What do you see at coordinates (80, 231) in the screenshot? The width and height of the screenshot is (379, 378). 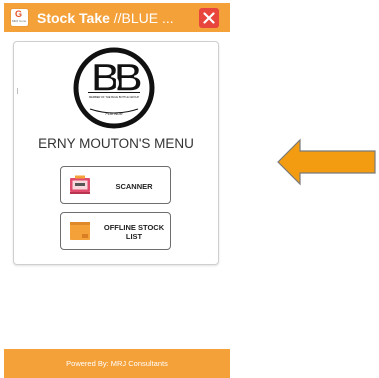 I see `offline-list-icon` at bounding box center [80, 231].